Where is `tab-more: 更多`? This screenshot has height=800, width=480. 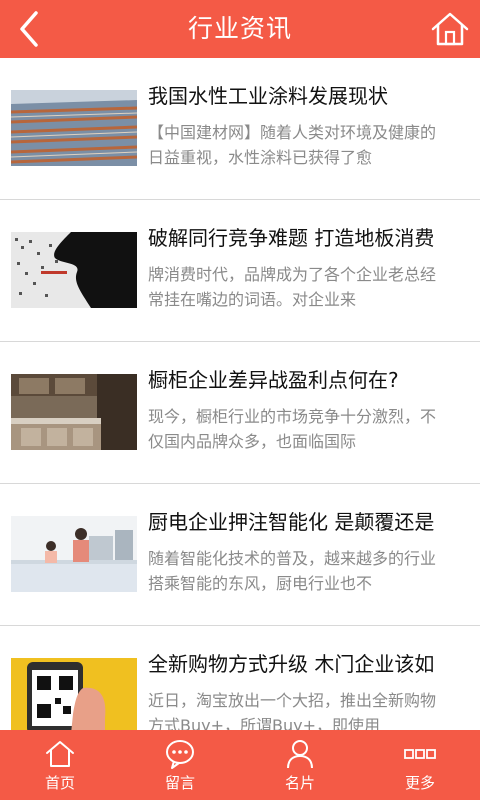 tab-more: 更多 is located at coordinates (420, 765).